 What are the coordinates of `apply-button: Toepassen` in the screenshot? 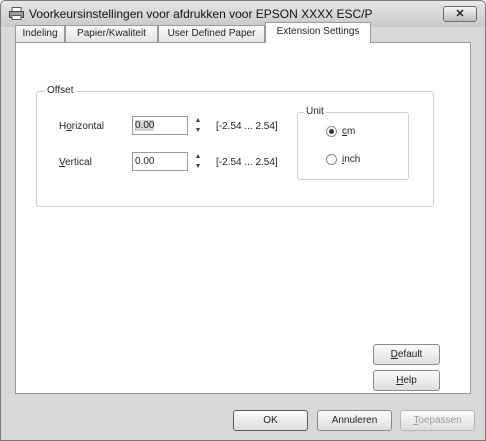 It's located at (437, 420).